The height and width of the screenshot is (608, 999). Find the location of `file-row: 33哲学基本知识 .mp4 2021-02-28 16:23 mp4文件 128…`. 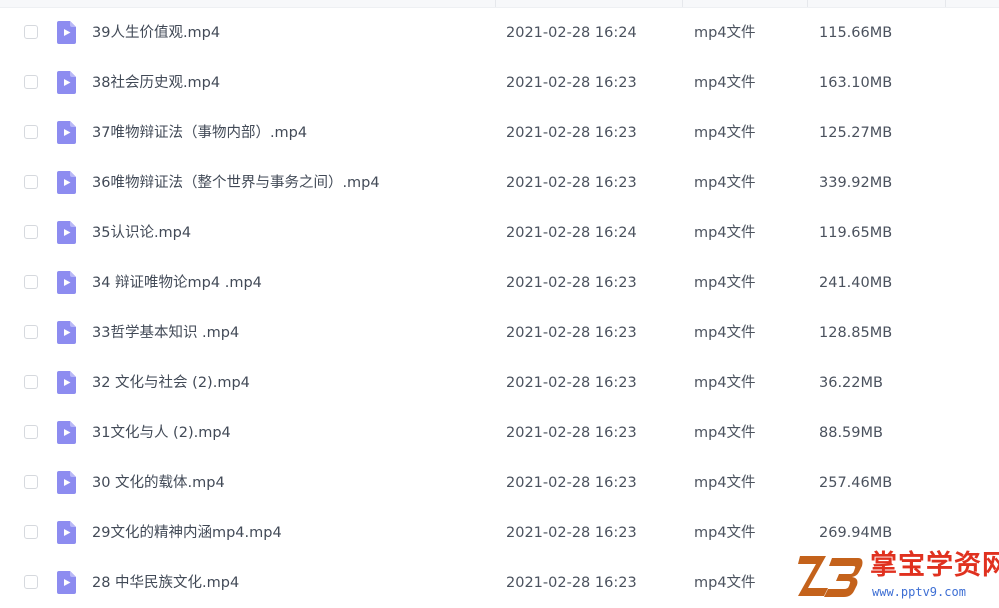

file-row: 33哲学基本知识 .mp4 2021-02-28 16:23 mp4文件 128… is located at coordinates (503, 333).